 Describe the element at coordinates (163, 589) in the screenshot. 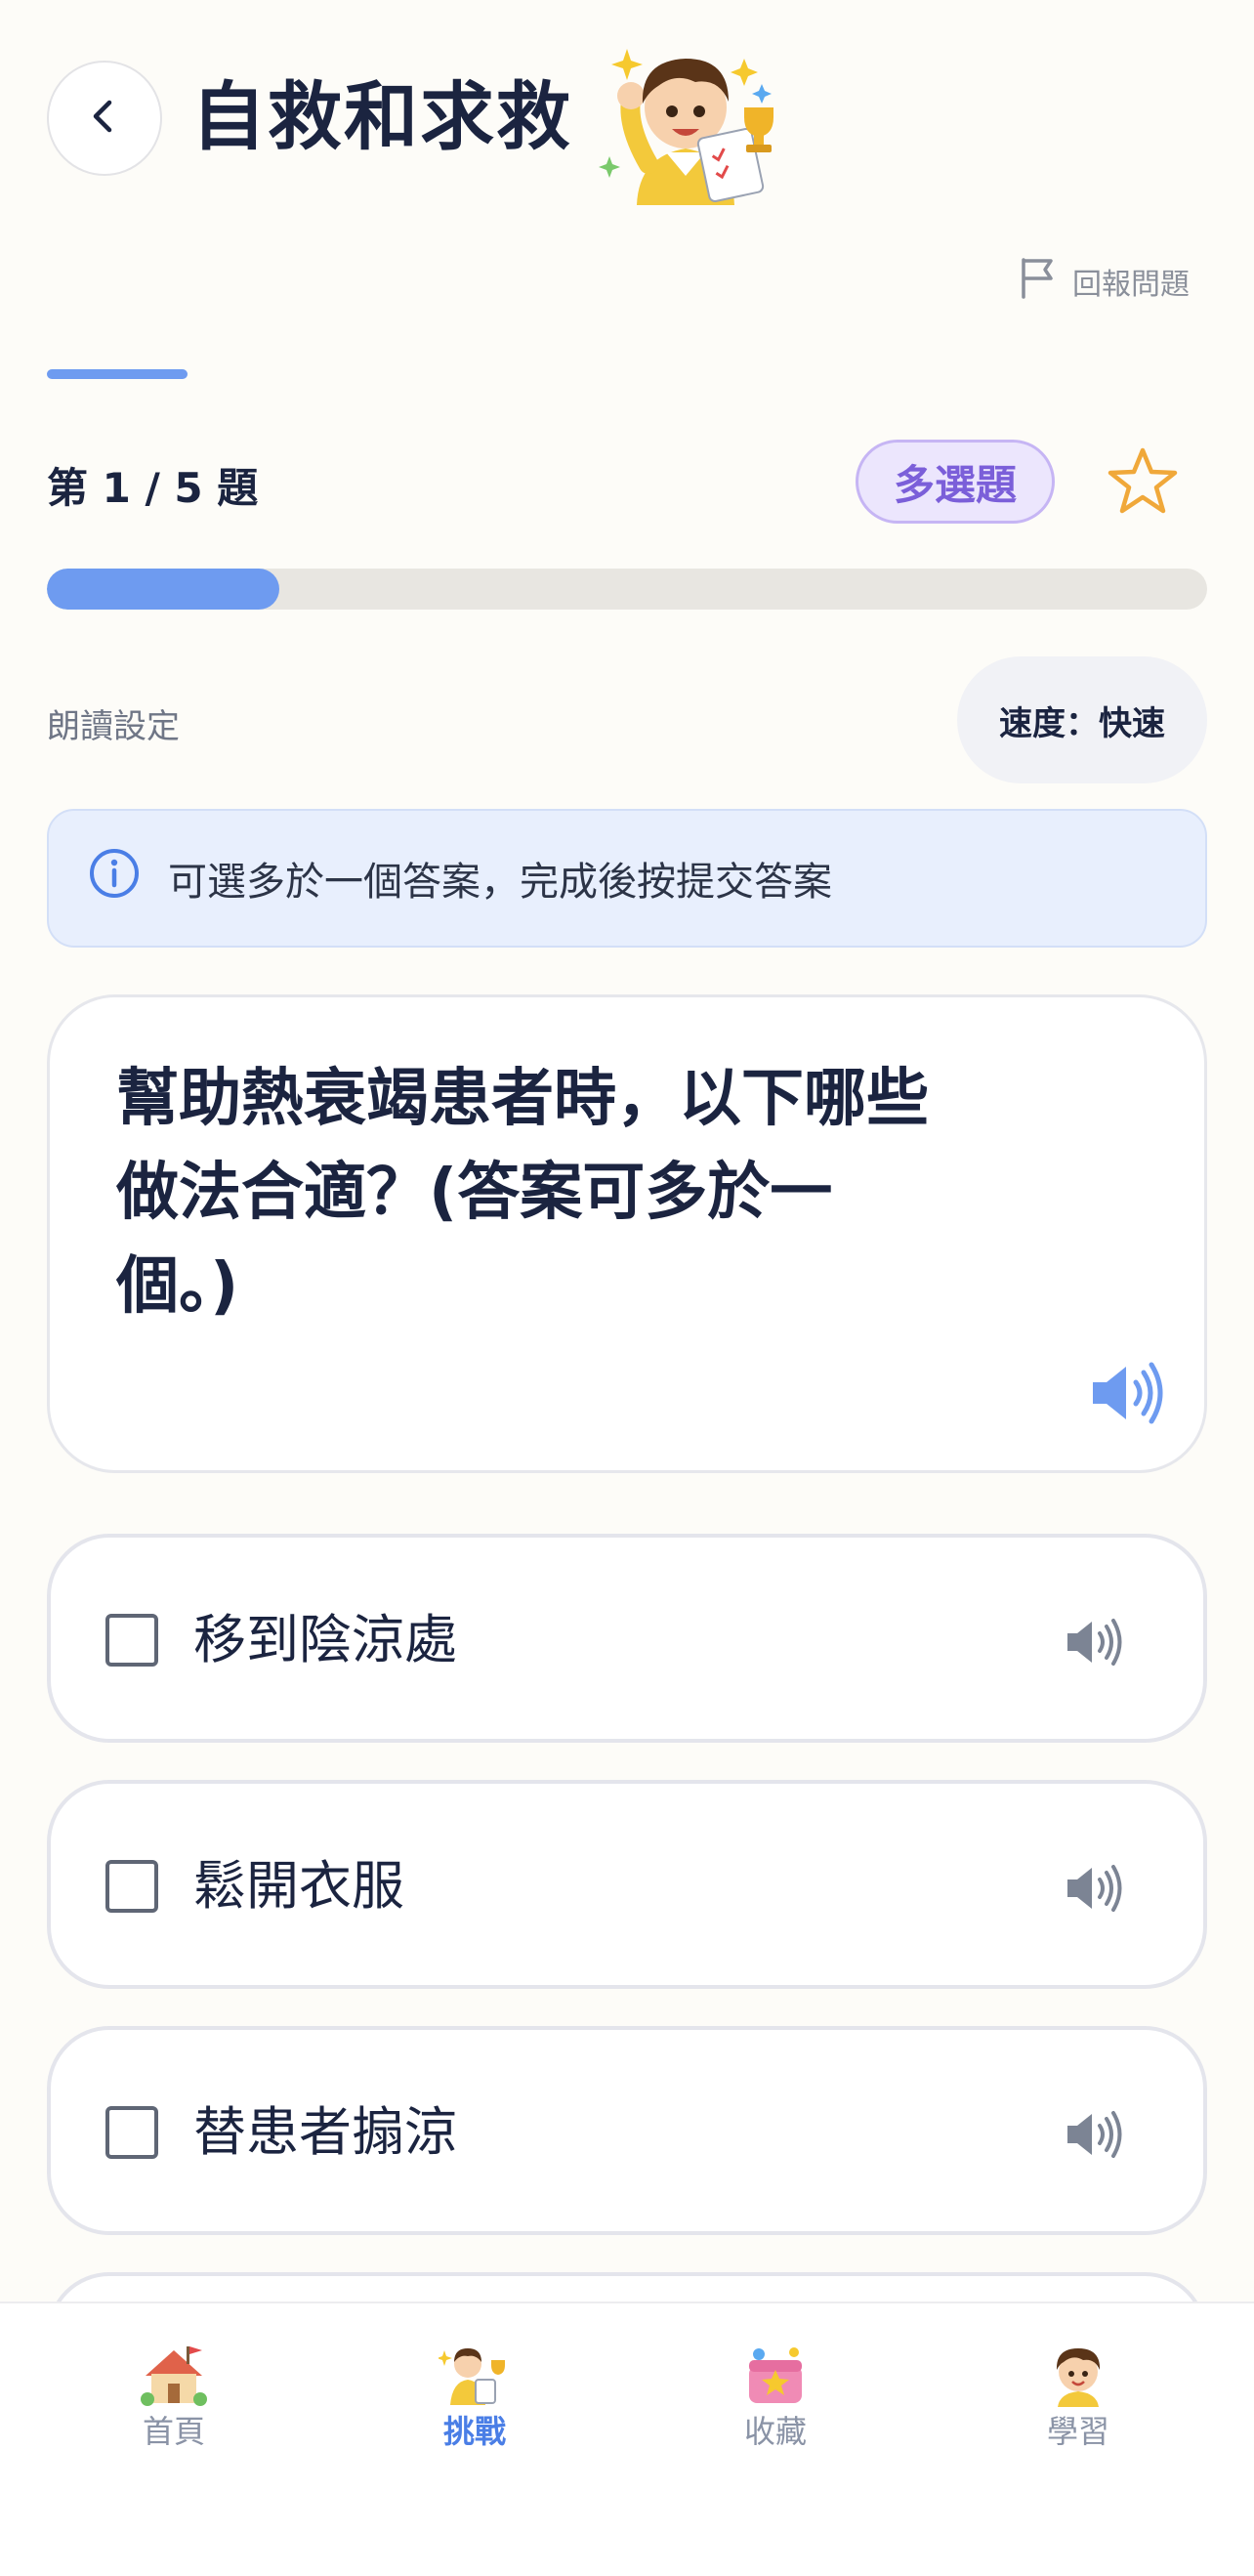

I see `progress-fill` at that location.